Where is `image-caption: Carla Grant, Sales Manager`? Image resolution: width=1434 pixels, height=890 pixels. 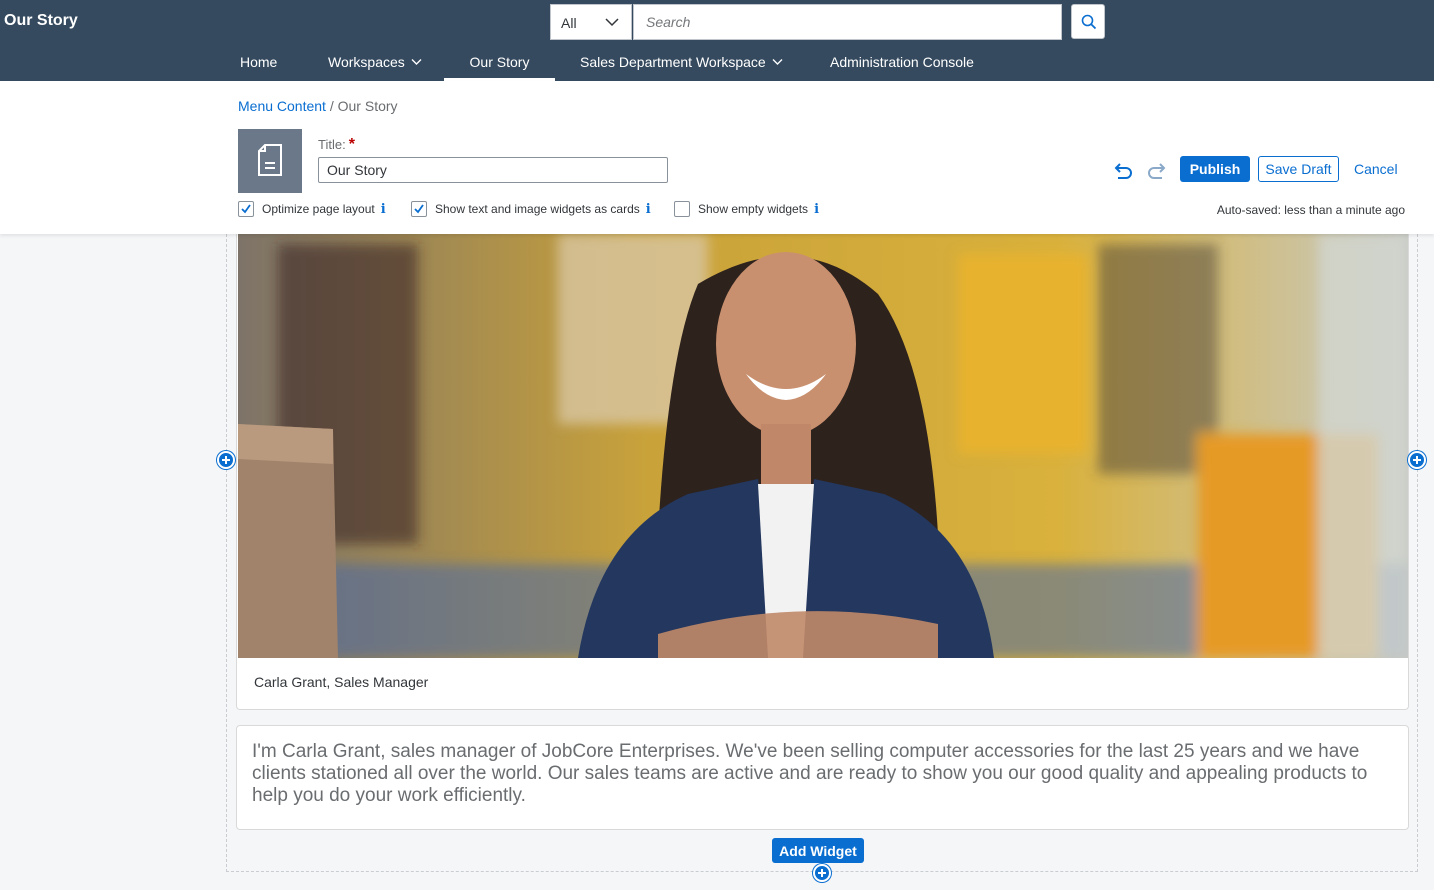 image-caption: Carla Grant, Sales Manager is located at coordinates (341, 682).